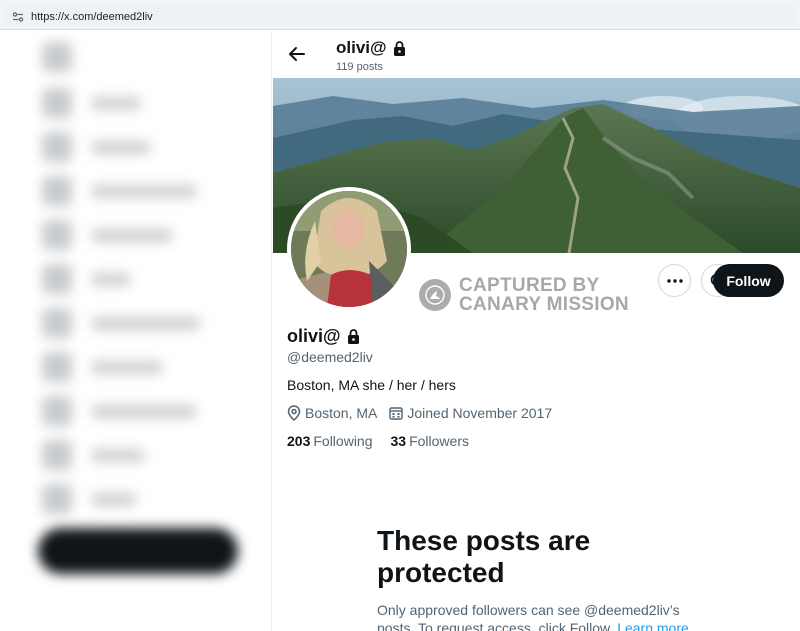  What do you see at coordinates (343, 441) in the screenshot?
I see `following-label: Following` at bounding box center [343, 441].